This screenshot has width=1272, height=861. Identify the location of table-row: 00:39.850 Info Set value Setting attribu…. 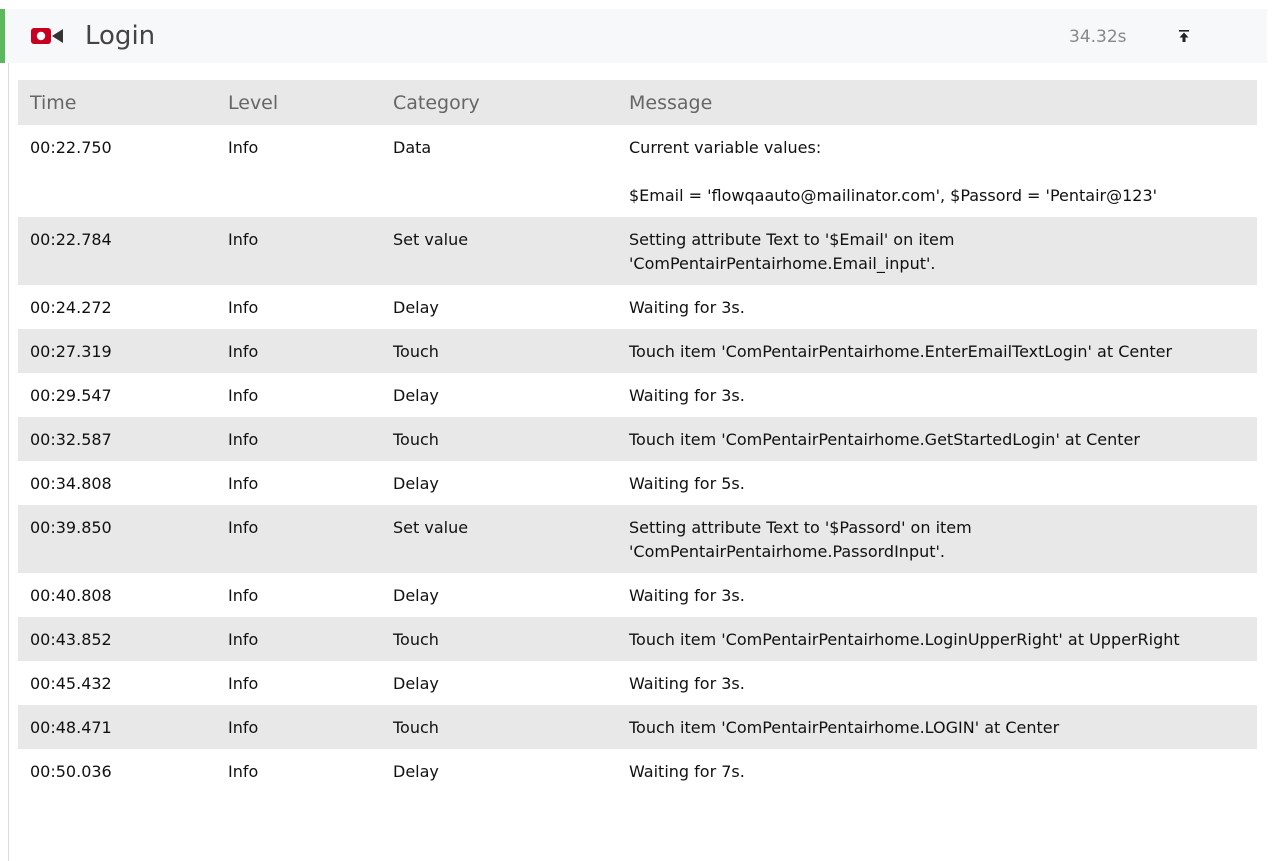
(637, 539).